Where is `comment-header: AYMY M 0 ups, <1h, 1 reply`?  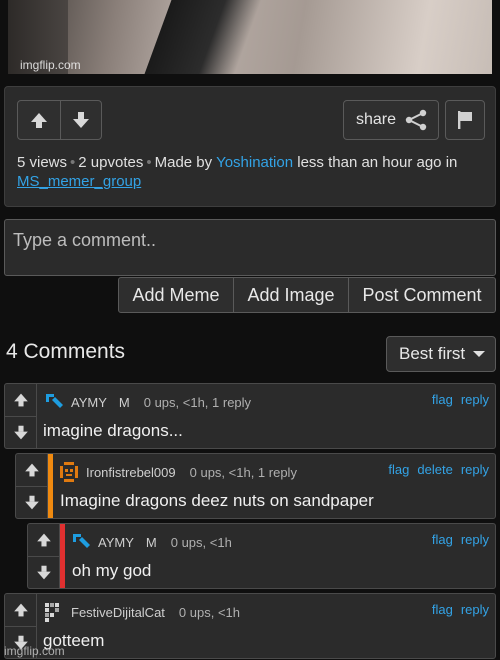 comment-header: AYMY M 0 ups, <1h, 1 reply is located at coordinates (147, 402).